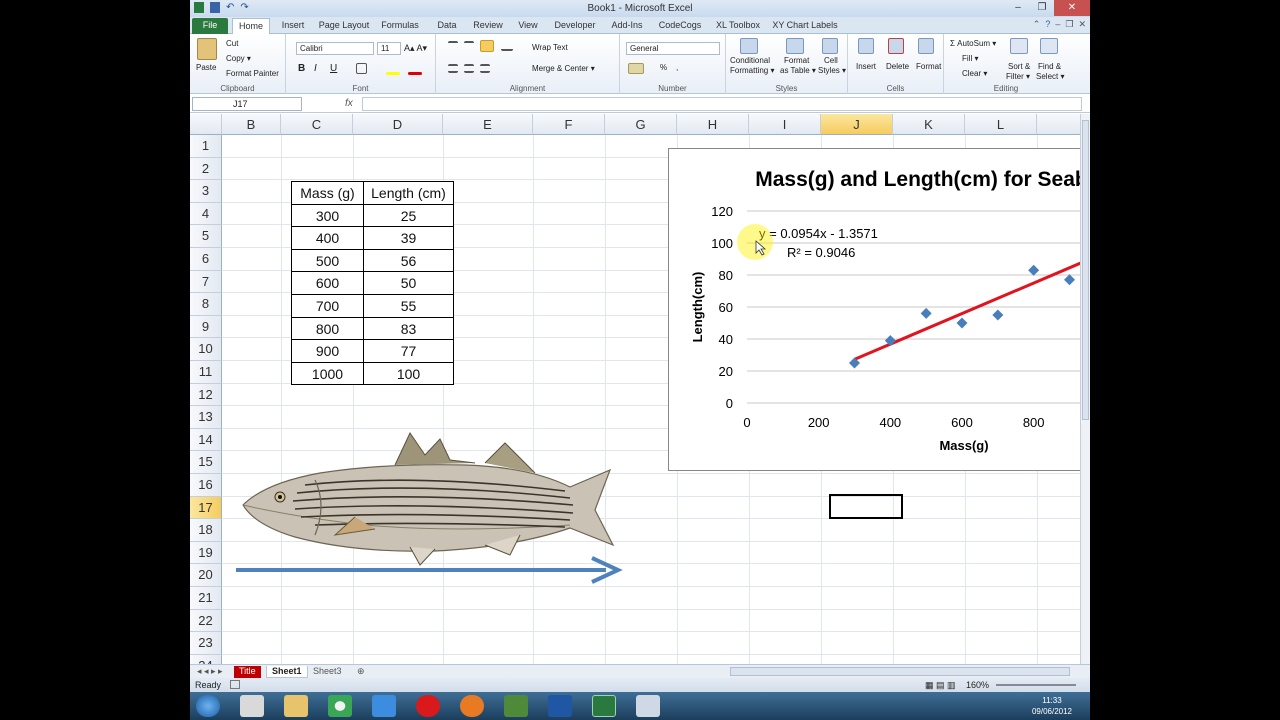 The image size is (1280, 720). What do you see at coordinates (389, 48) in the screenshot?
I see `font-size-box: 11` at bounding box center [389, 48].